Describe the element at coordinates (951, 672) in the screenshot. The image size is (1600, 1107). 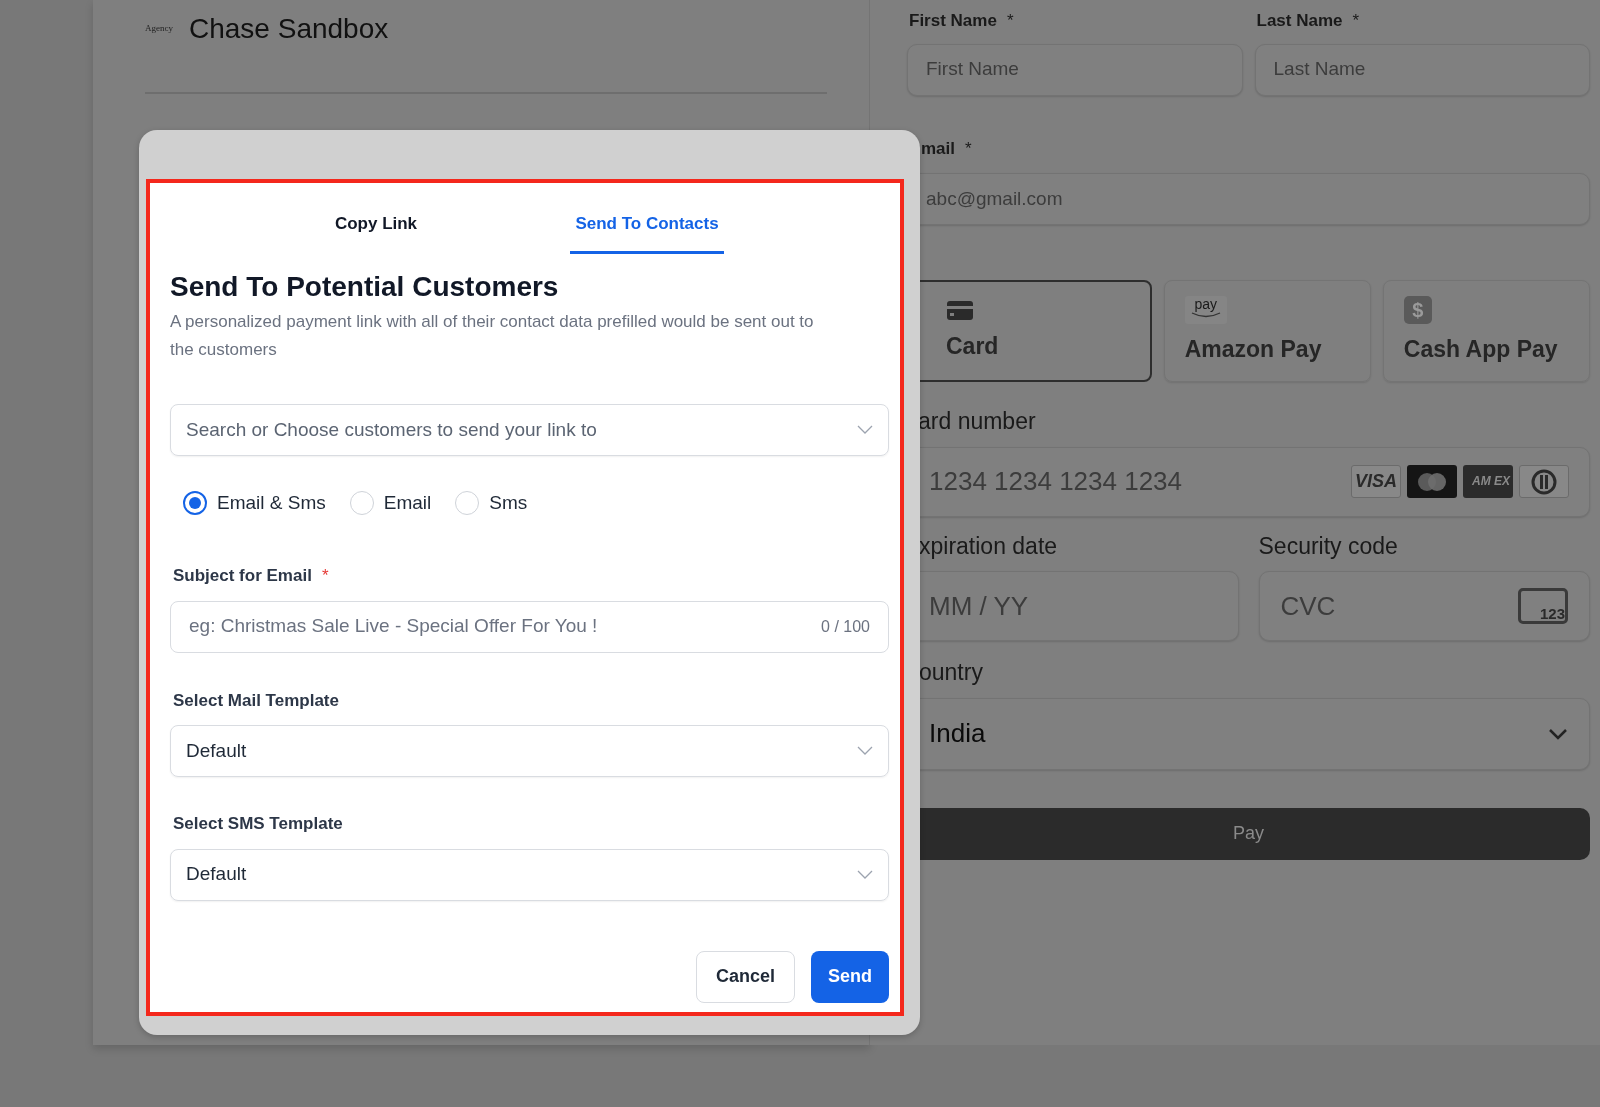
I see `field-label: ountry` at that location.